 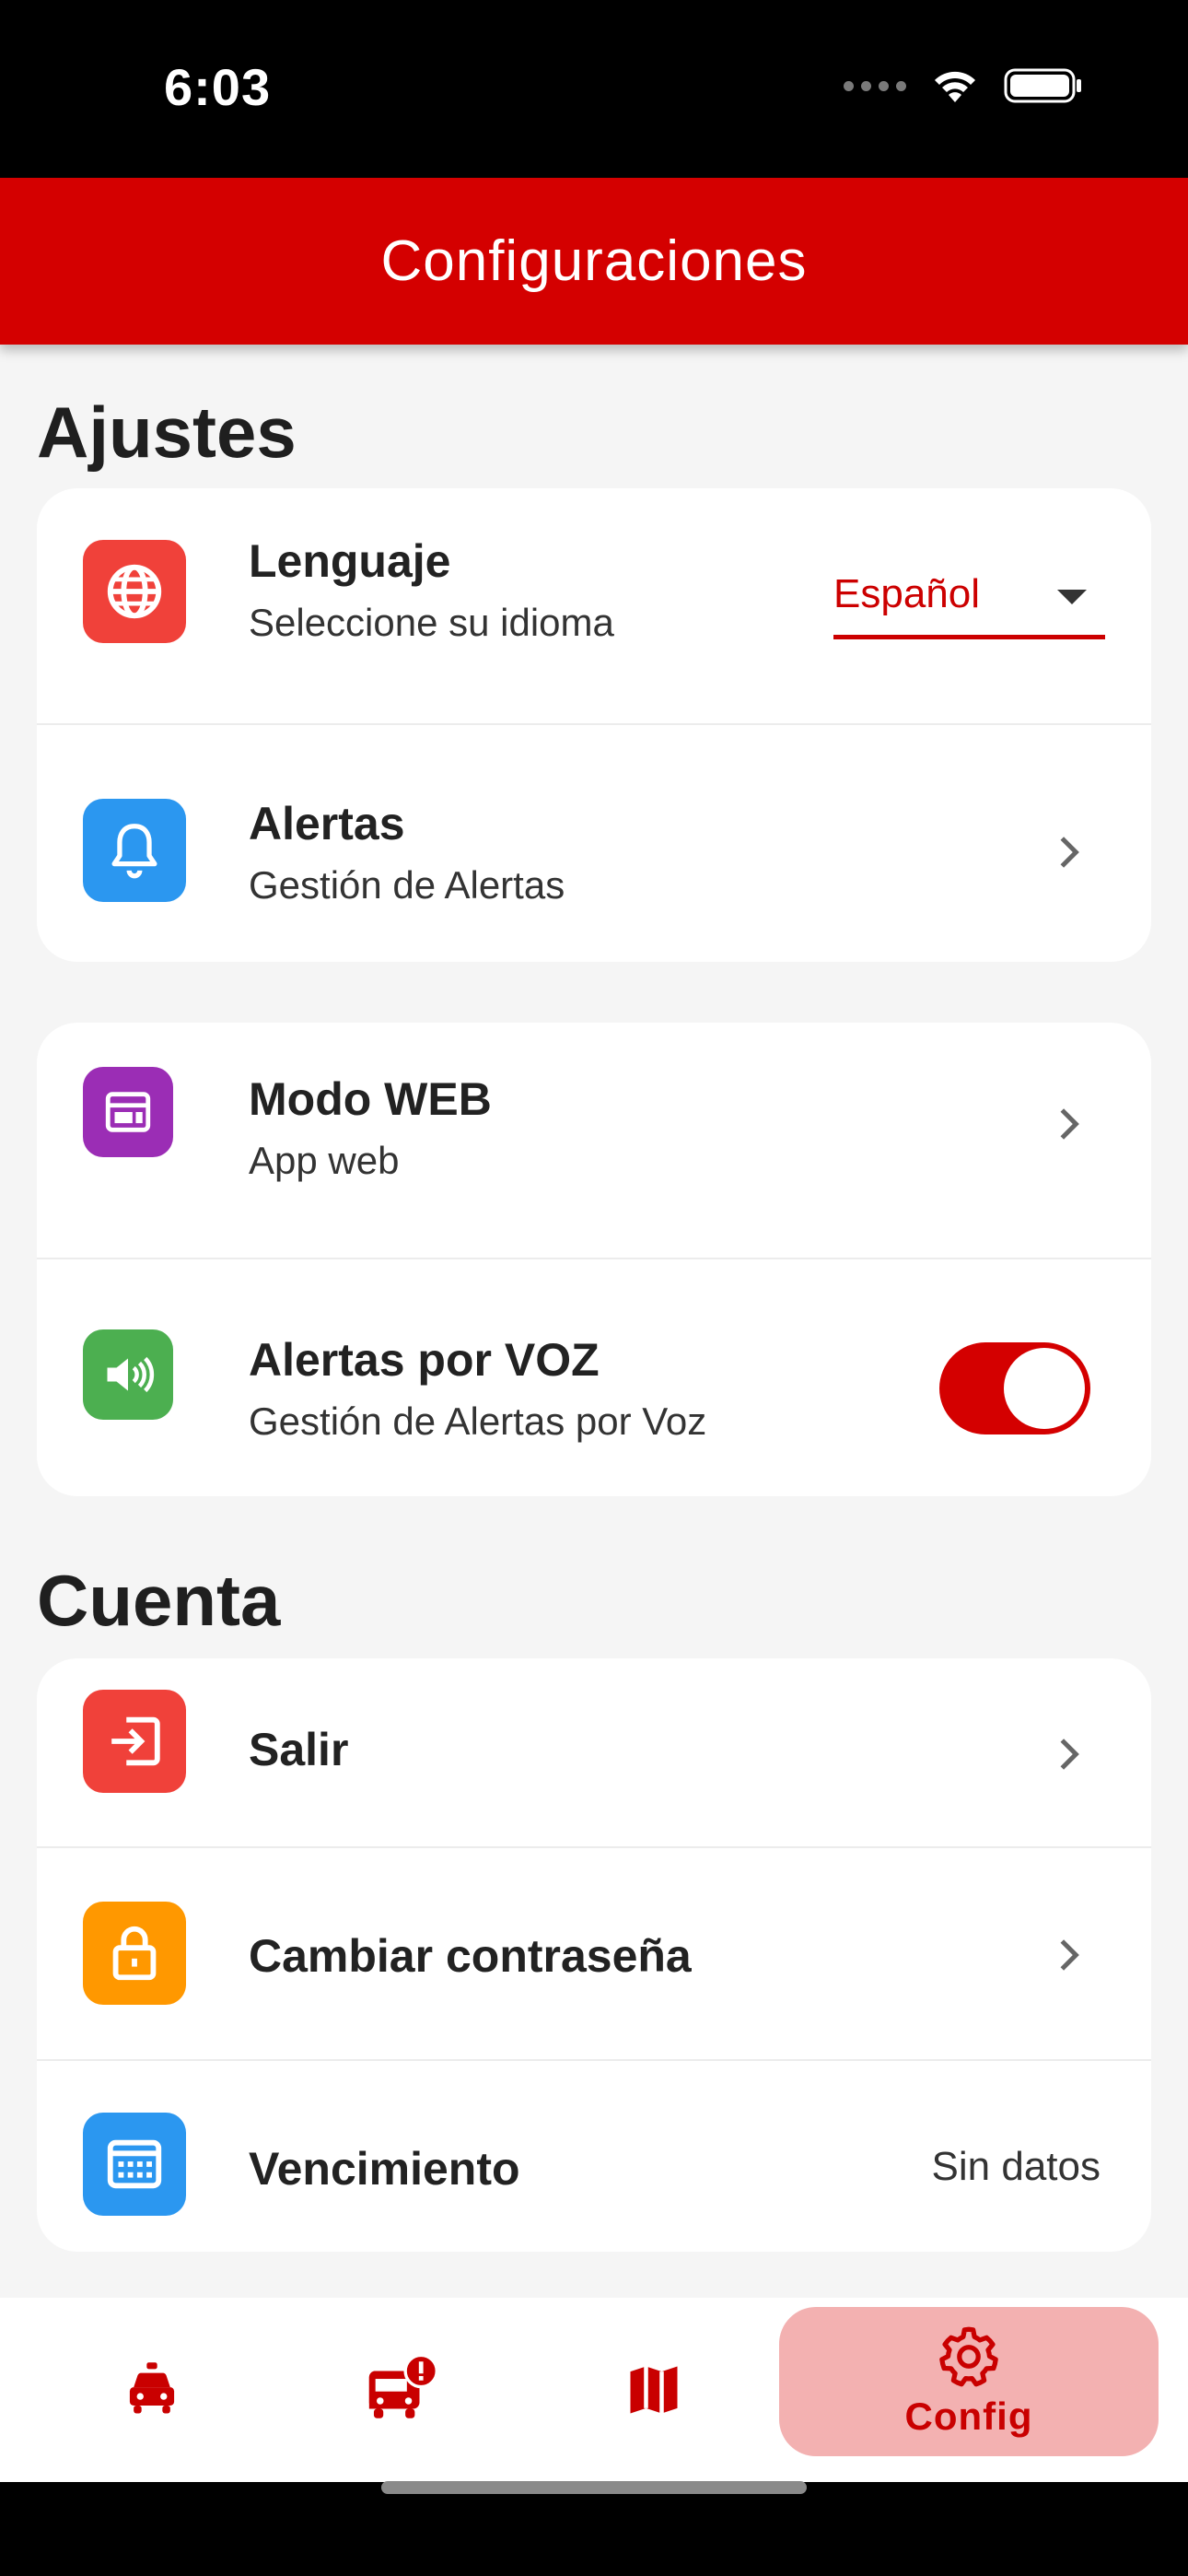 I want to click on logout-title: Salir, so click(x=299, y=1749).